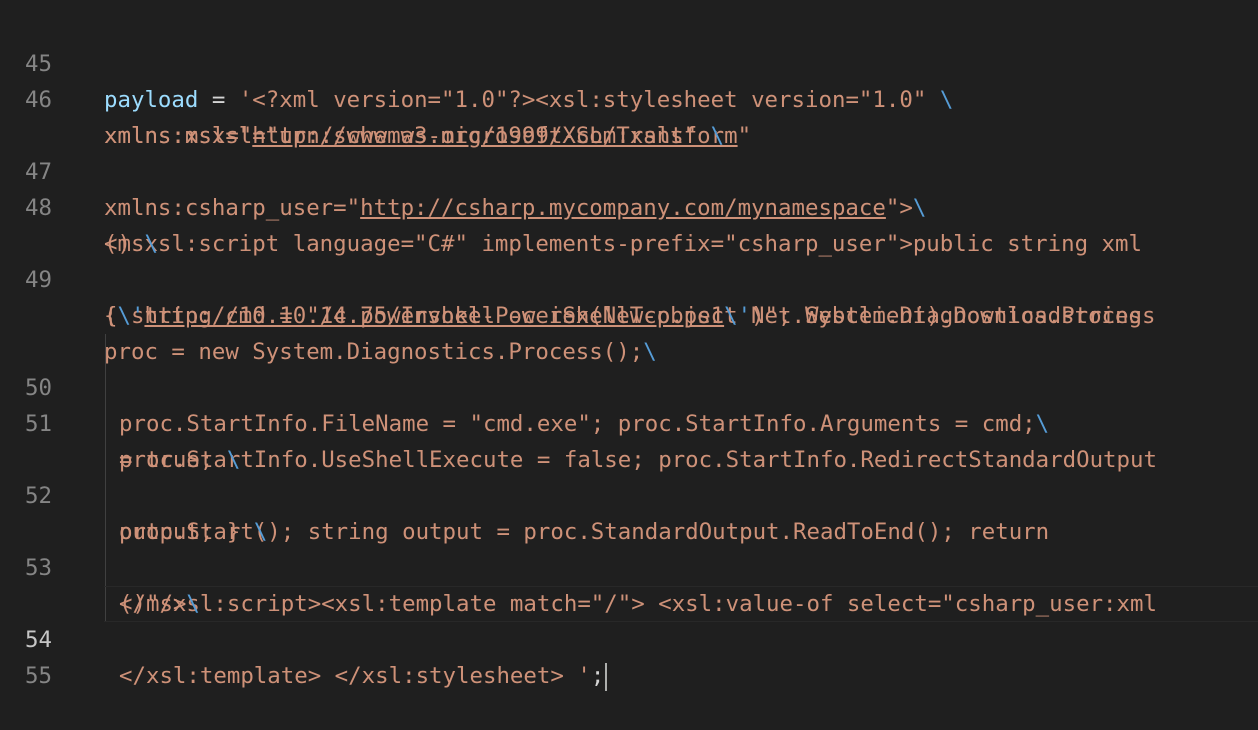 The image size is (1258, 730). I want to click on code-line-wrap: ()"/>\, so click(629, 583).